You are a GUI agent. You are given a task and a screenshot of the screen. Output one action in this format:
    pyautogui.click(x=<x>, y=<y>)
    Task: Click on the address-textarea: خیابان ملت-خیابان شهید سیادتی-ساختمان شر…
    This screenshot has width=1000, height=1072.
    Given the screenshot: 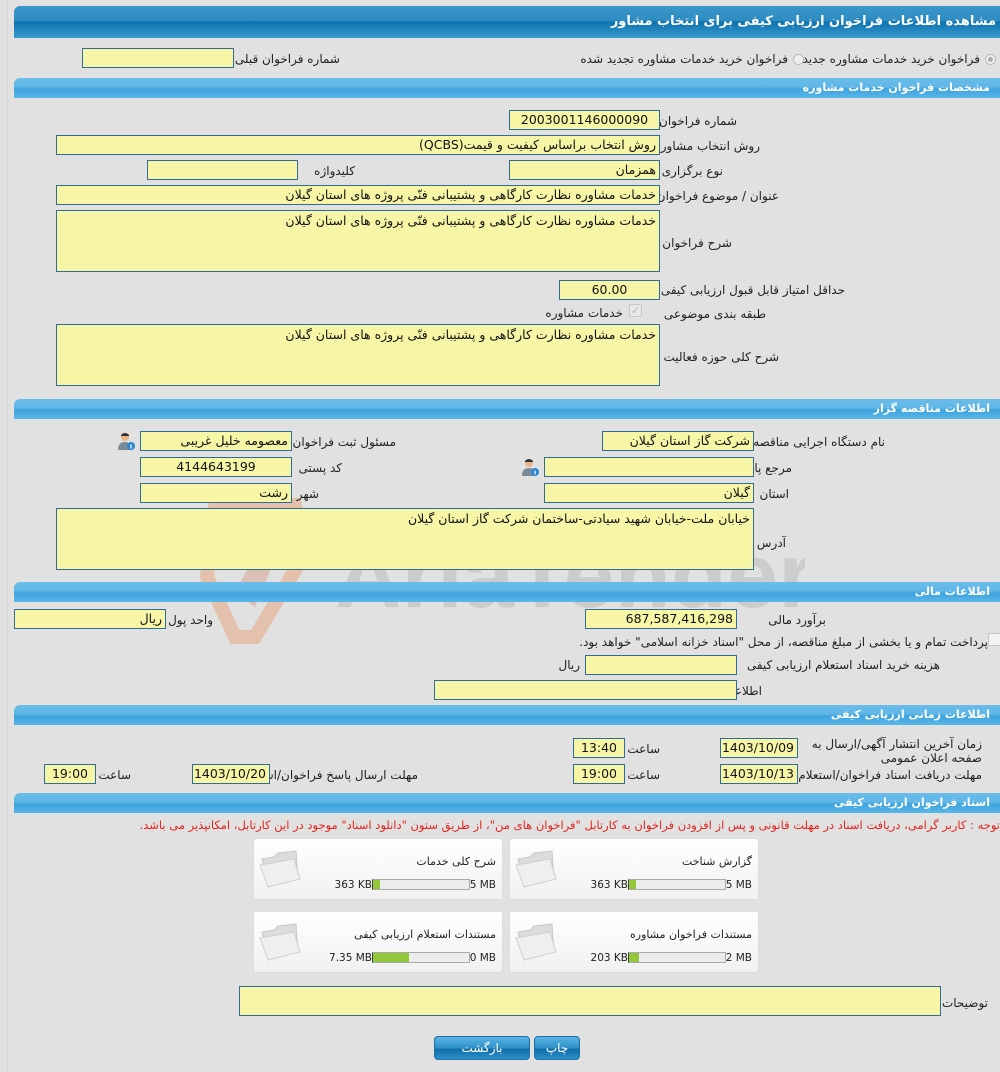 What is the action you would take?
    pyautogui.click(x=405, y=539)
    